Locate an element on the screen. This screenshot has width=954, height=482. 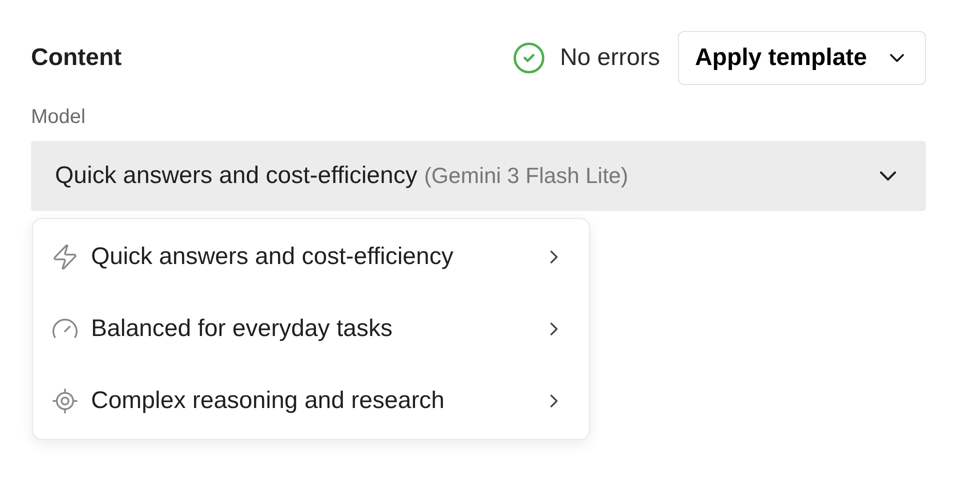
menu-item-label: Quick answers and cost-efficiency is located at coordinates (272, 257).